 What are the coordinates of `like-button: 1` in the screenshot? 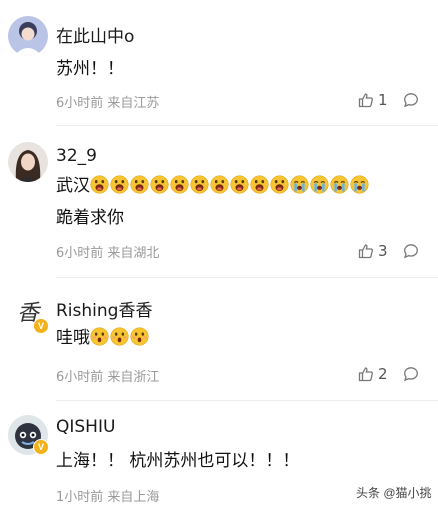 It's located at (373, 100).